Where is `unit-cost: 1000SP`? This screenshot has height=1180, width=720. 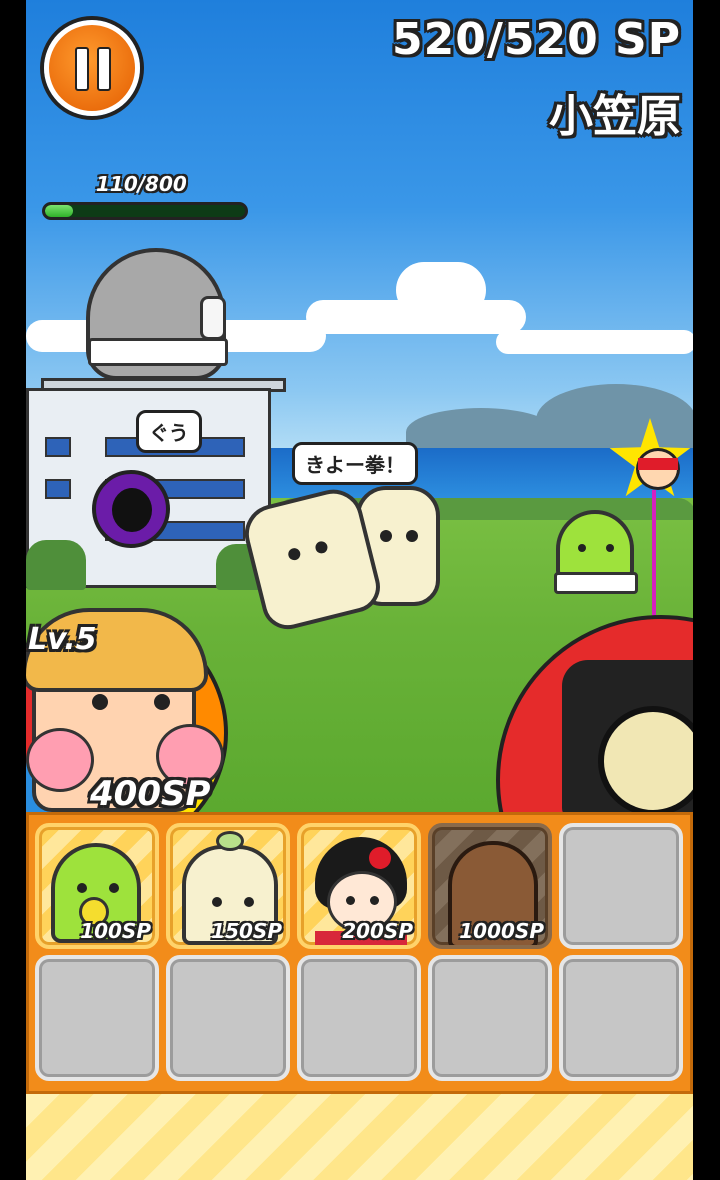 unit-cost: 1000SP is located at coordinates (501, 931).